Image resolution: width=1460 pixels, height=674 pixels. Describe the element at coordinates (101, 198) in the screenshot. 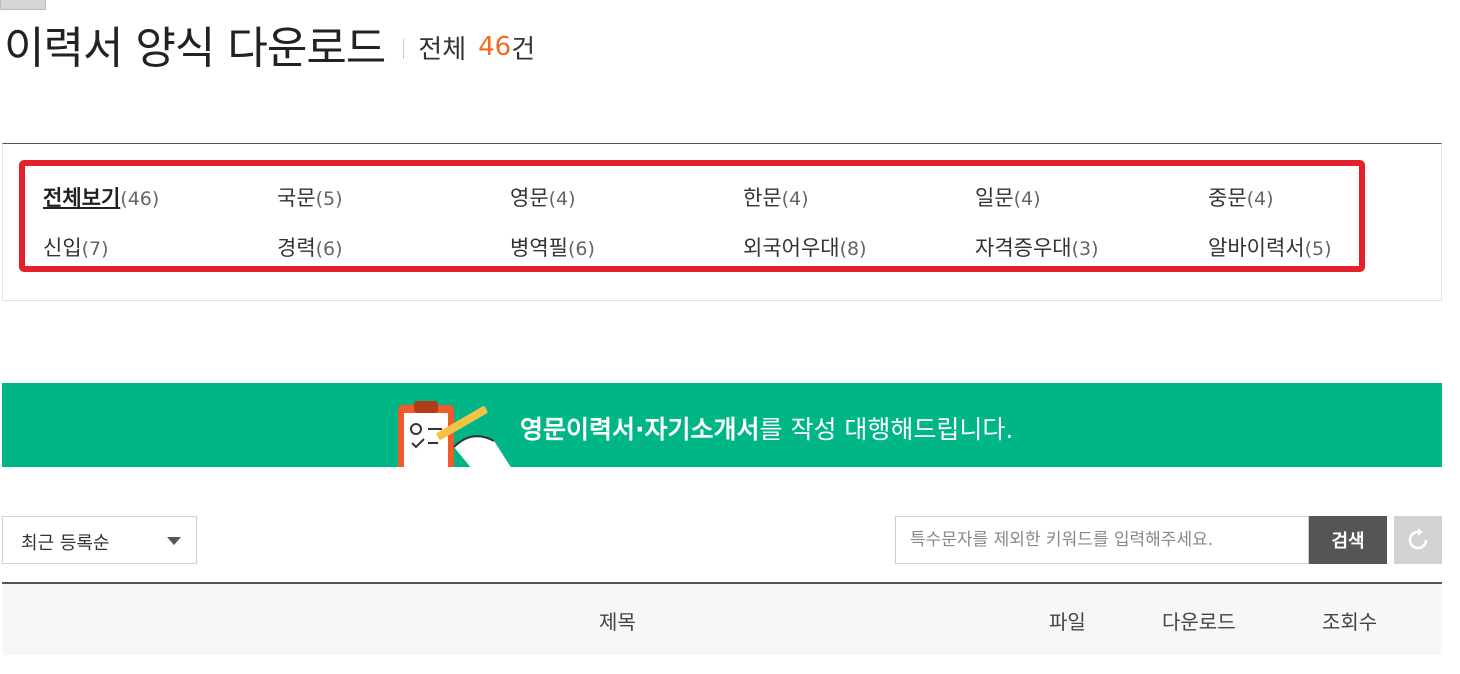

I see `category-all: 전체보기(46)` at that location.